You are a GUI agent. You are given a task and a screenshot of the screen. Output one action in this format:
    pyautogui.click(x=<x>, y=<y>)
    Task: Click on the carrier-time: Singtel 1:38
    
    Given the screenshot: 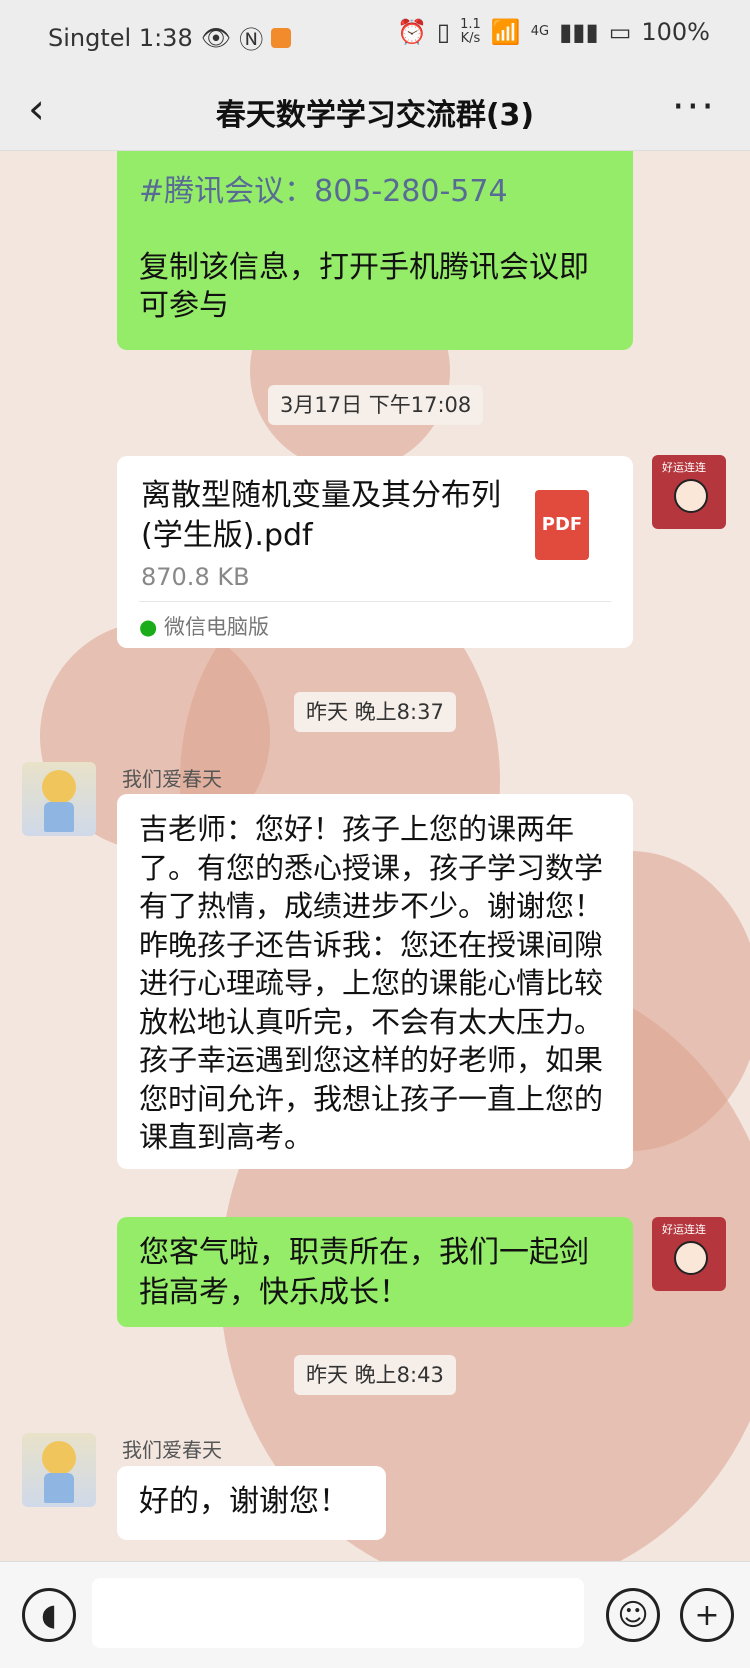 What is the action you would take?
    pyautogui.click(x=120, y=37)
    